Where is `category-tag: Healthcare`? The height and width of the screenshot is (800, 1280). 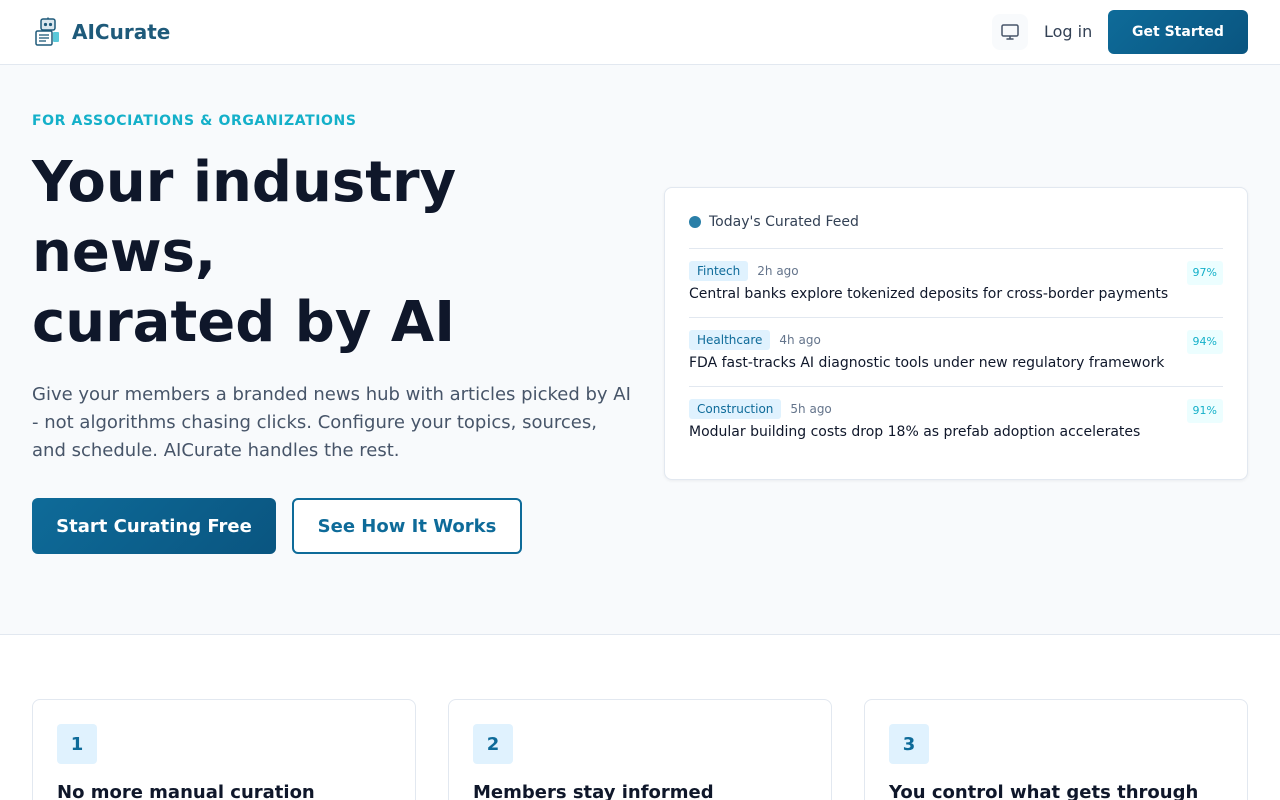 category-tag: Healthcare is located at coordinates (730, 340).